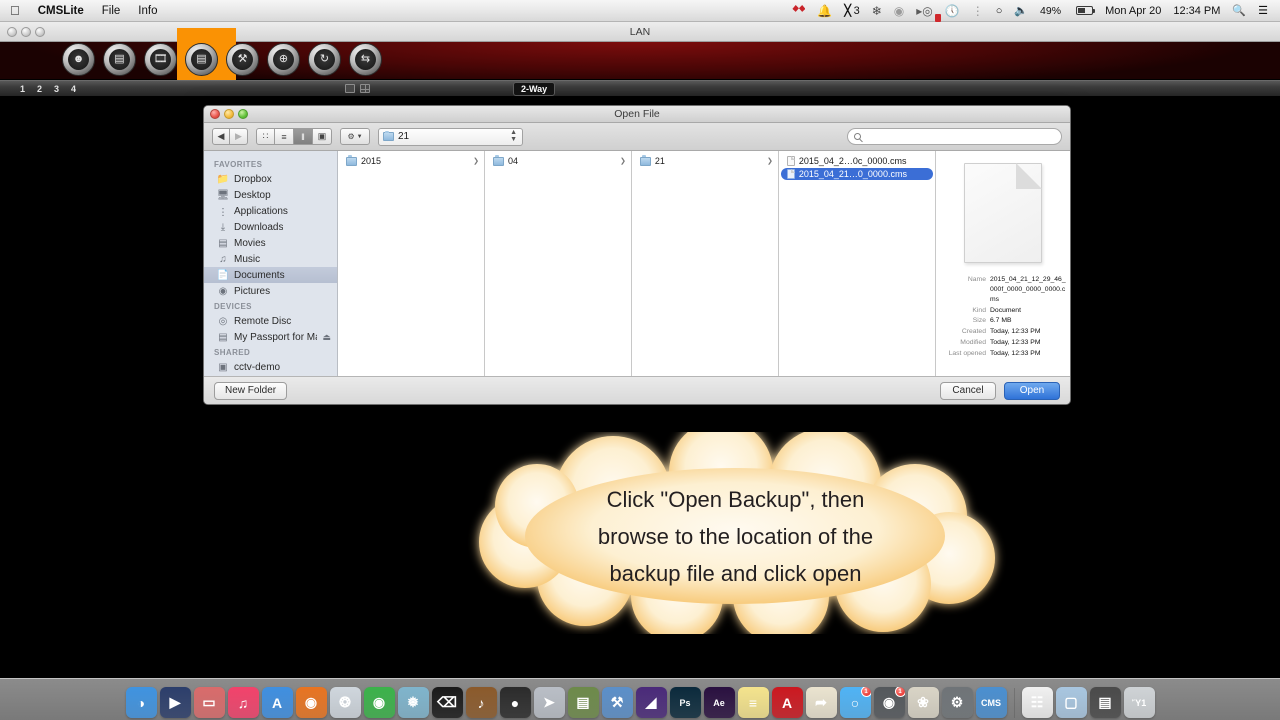  What do you see at coordinates (1239, 11) in the screenshot?
I see `search-icon: 🔍` at bounding box center [1239, 11].